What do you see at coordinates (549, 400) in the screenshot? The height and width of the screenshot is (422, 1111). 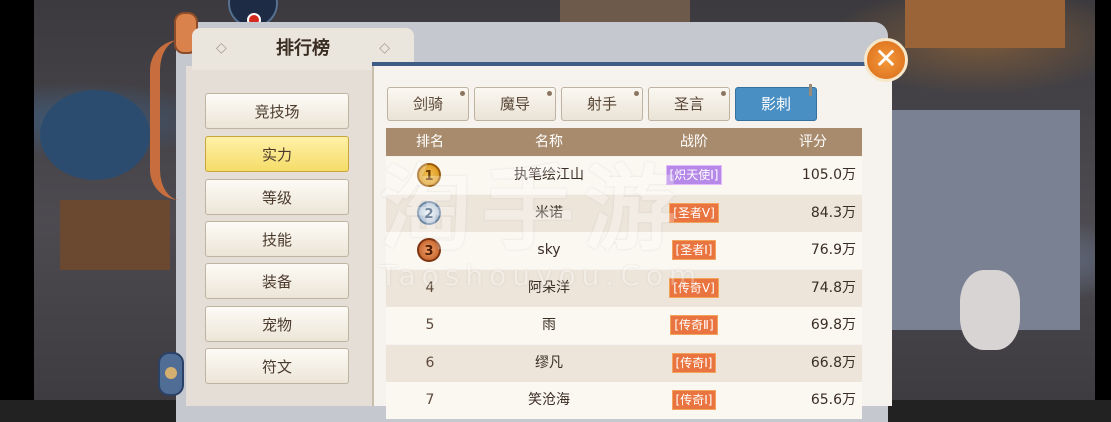 I see `player-name: 笑沧海` at bounding box center [549, 400].